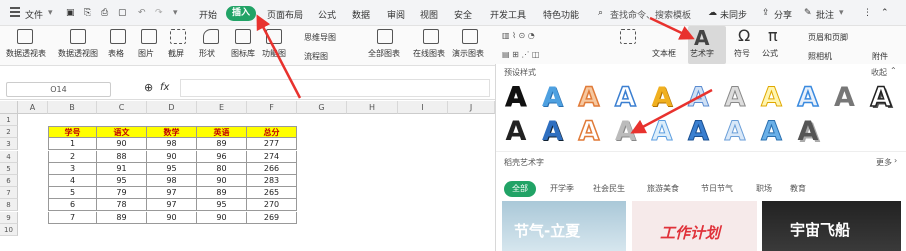  I want to click on arrow-to-arttext, so click(672, 28).